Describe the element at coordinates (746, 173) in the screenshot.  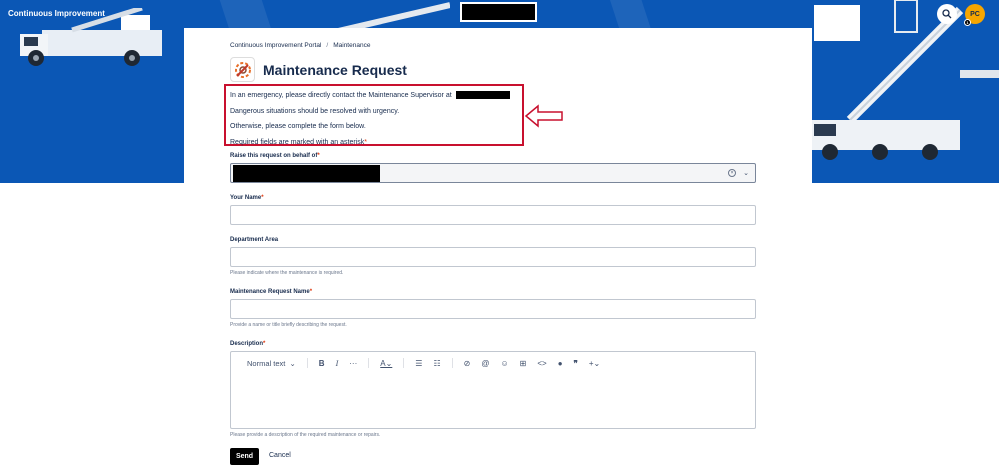
I see `chevron-down-icon: ⌄` at that location.